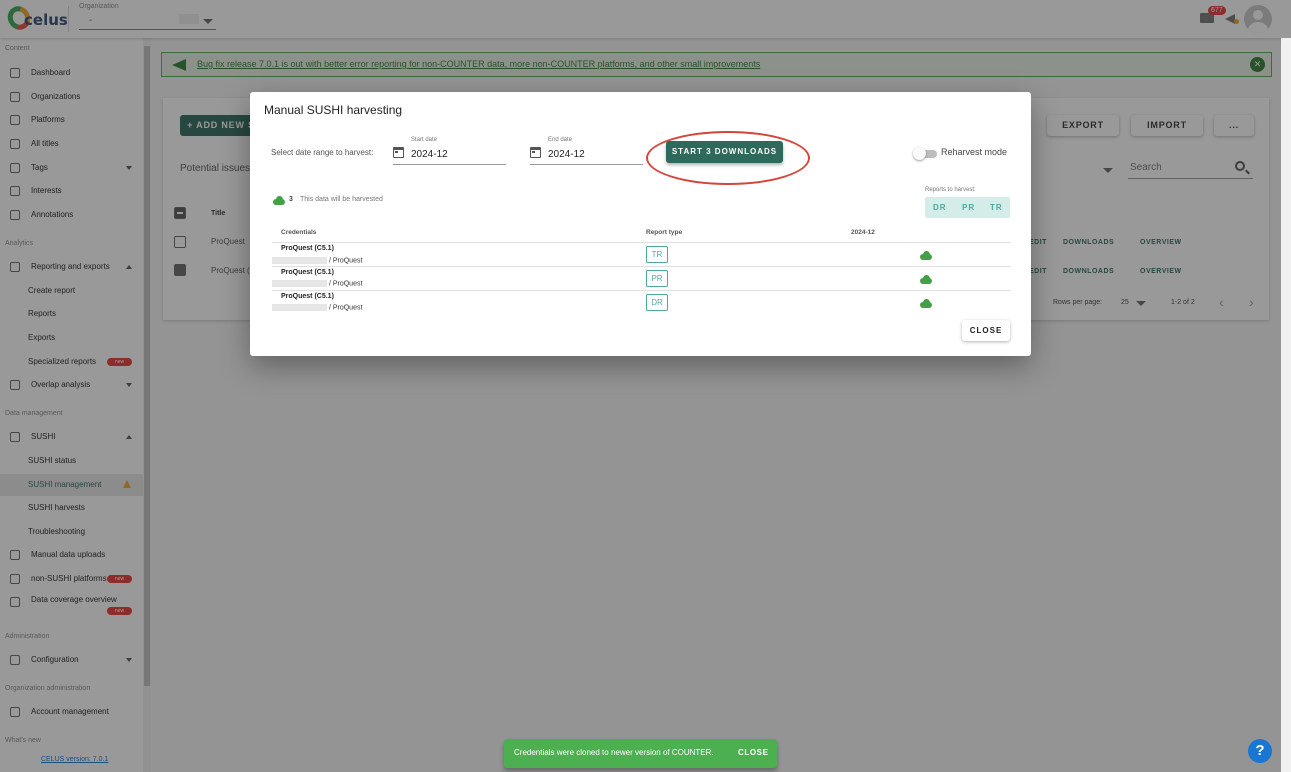 The image size is (1291, 772). I want to click on dialog-close-button: CLOSE, so click(986, 330).